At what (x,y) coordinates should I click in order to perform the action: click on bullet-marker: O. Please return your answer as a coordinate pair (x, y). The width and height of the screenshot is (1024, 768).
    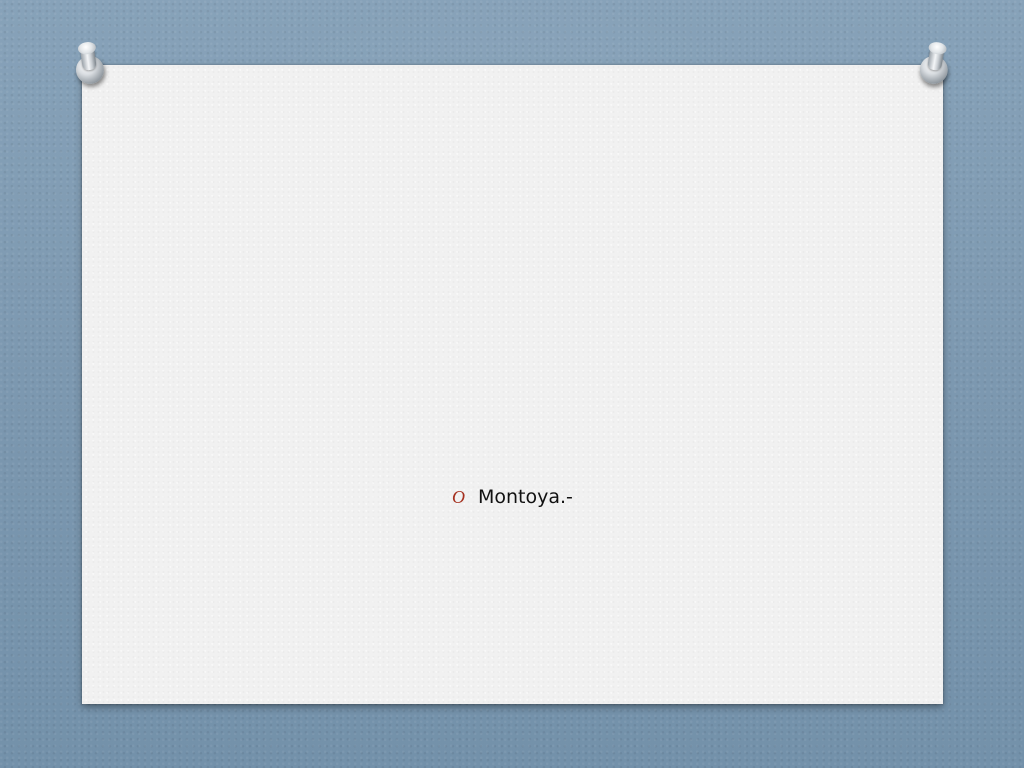
    Looking at the image, I should click on (458, 497).